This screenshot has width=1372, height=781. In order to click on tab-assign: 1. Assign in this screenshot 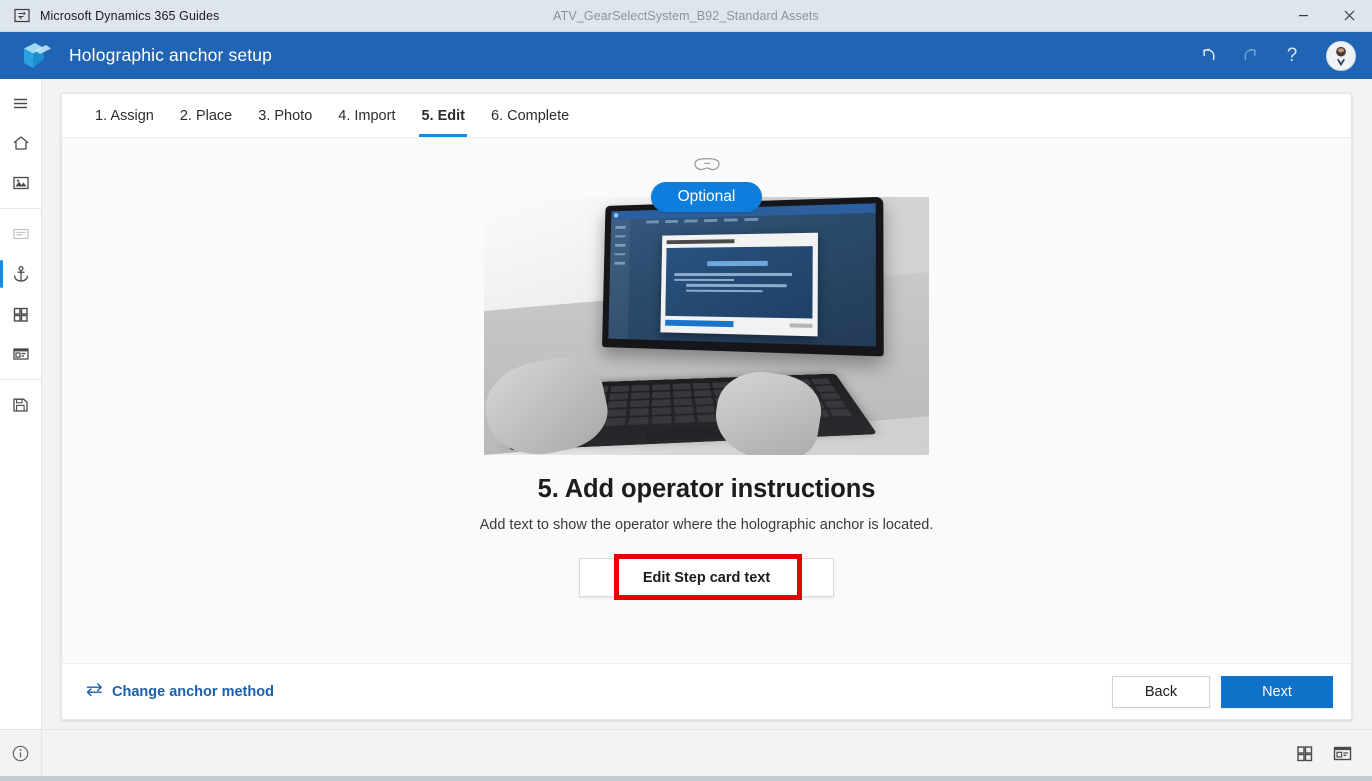, I will do `click(124, 115)`.